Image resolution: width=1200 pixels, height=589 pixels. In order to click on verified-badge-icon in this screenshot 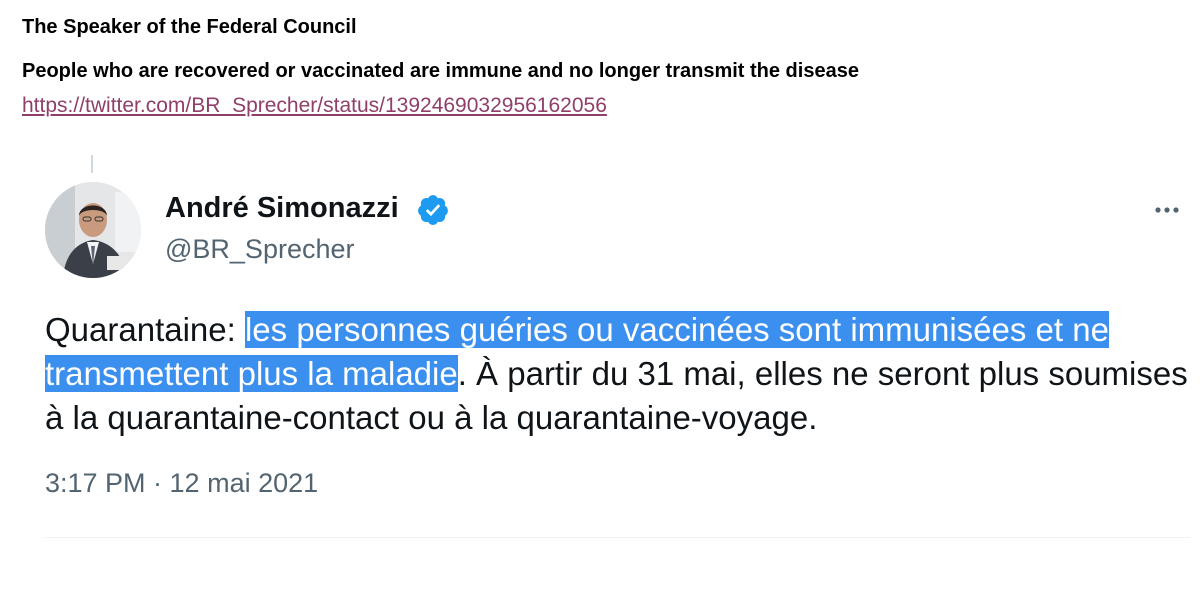, I will do `click(433, 210)`.